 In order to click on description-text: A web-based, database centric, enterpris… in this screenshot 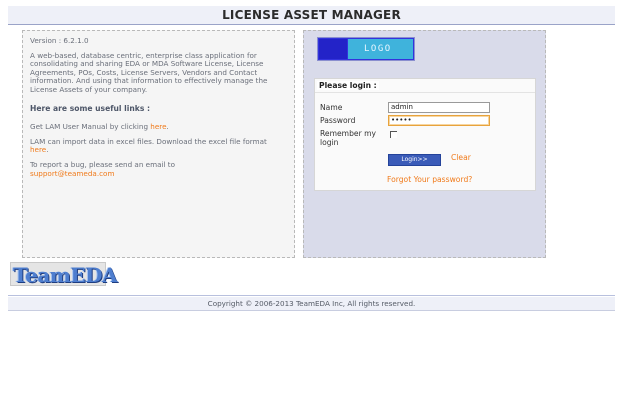, I will do `click(149, 72)`.